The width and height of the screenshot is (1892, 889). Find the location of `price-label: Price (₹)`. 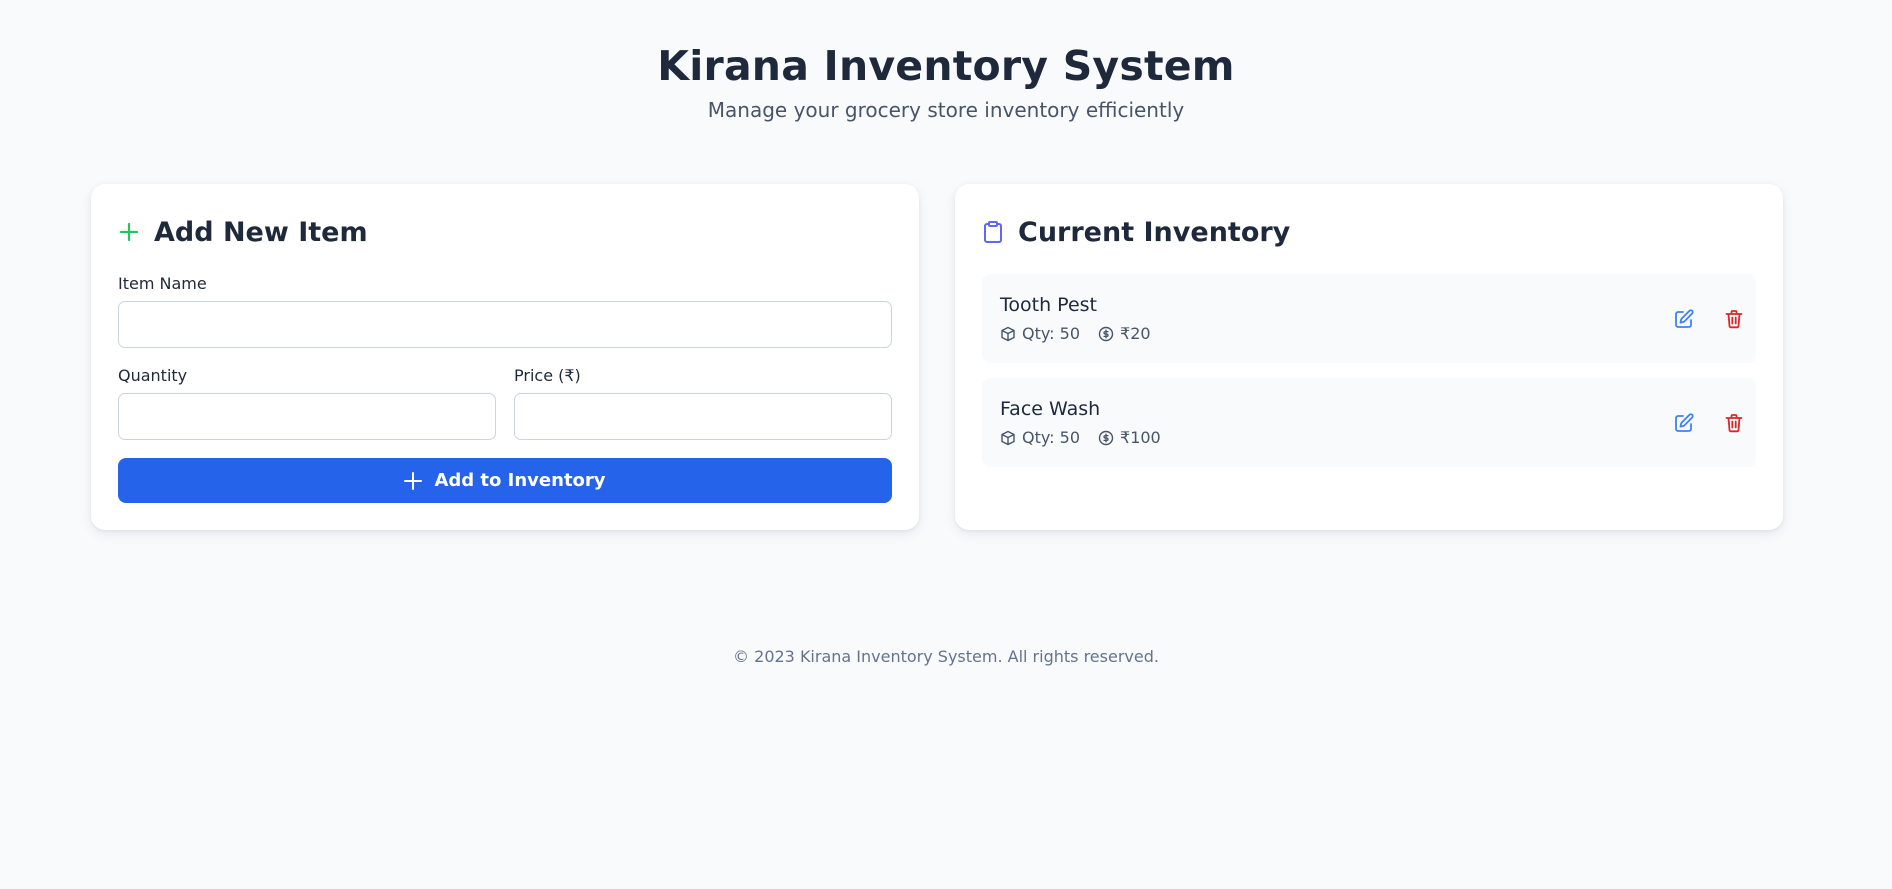

price-label: Price (₹) is located at coordinates (547, 375).